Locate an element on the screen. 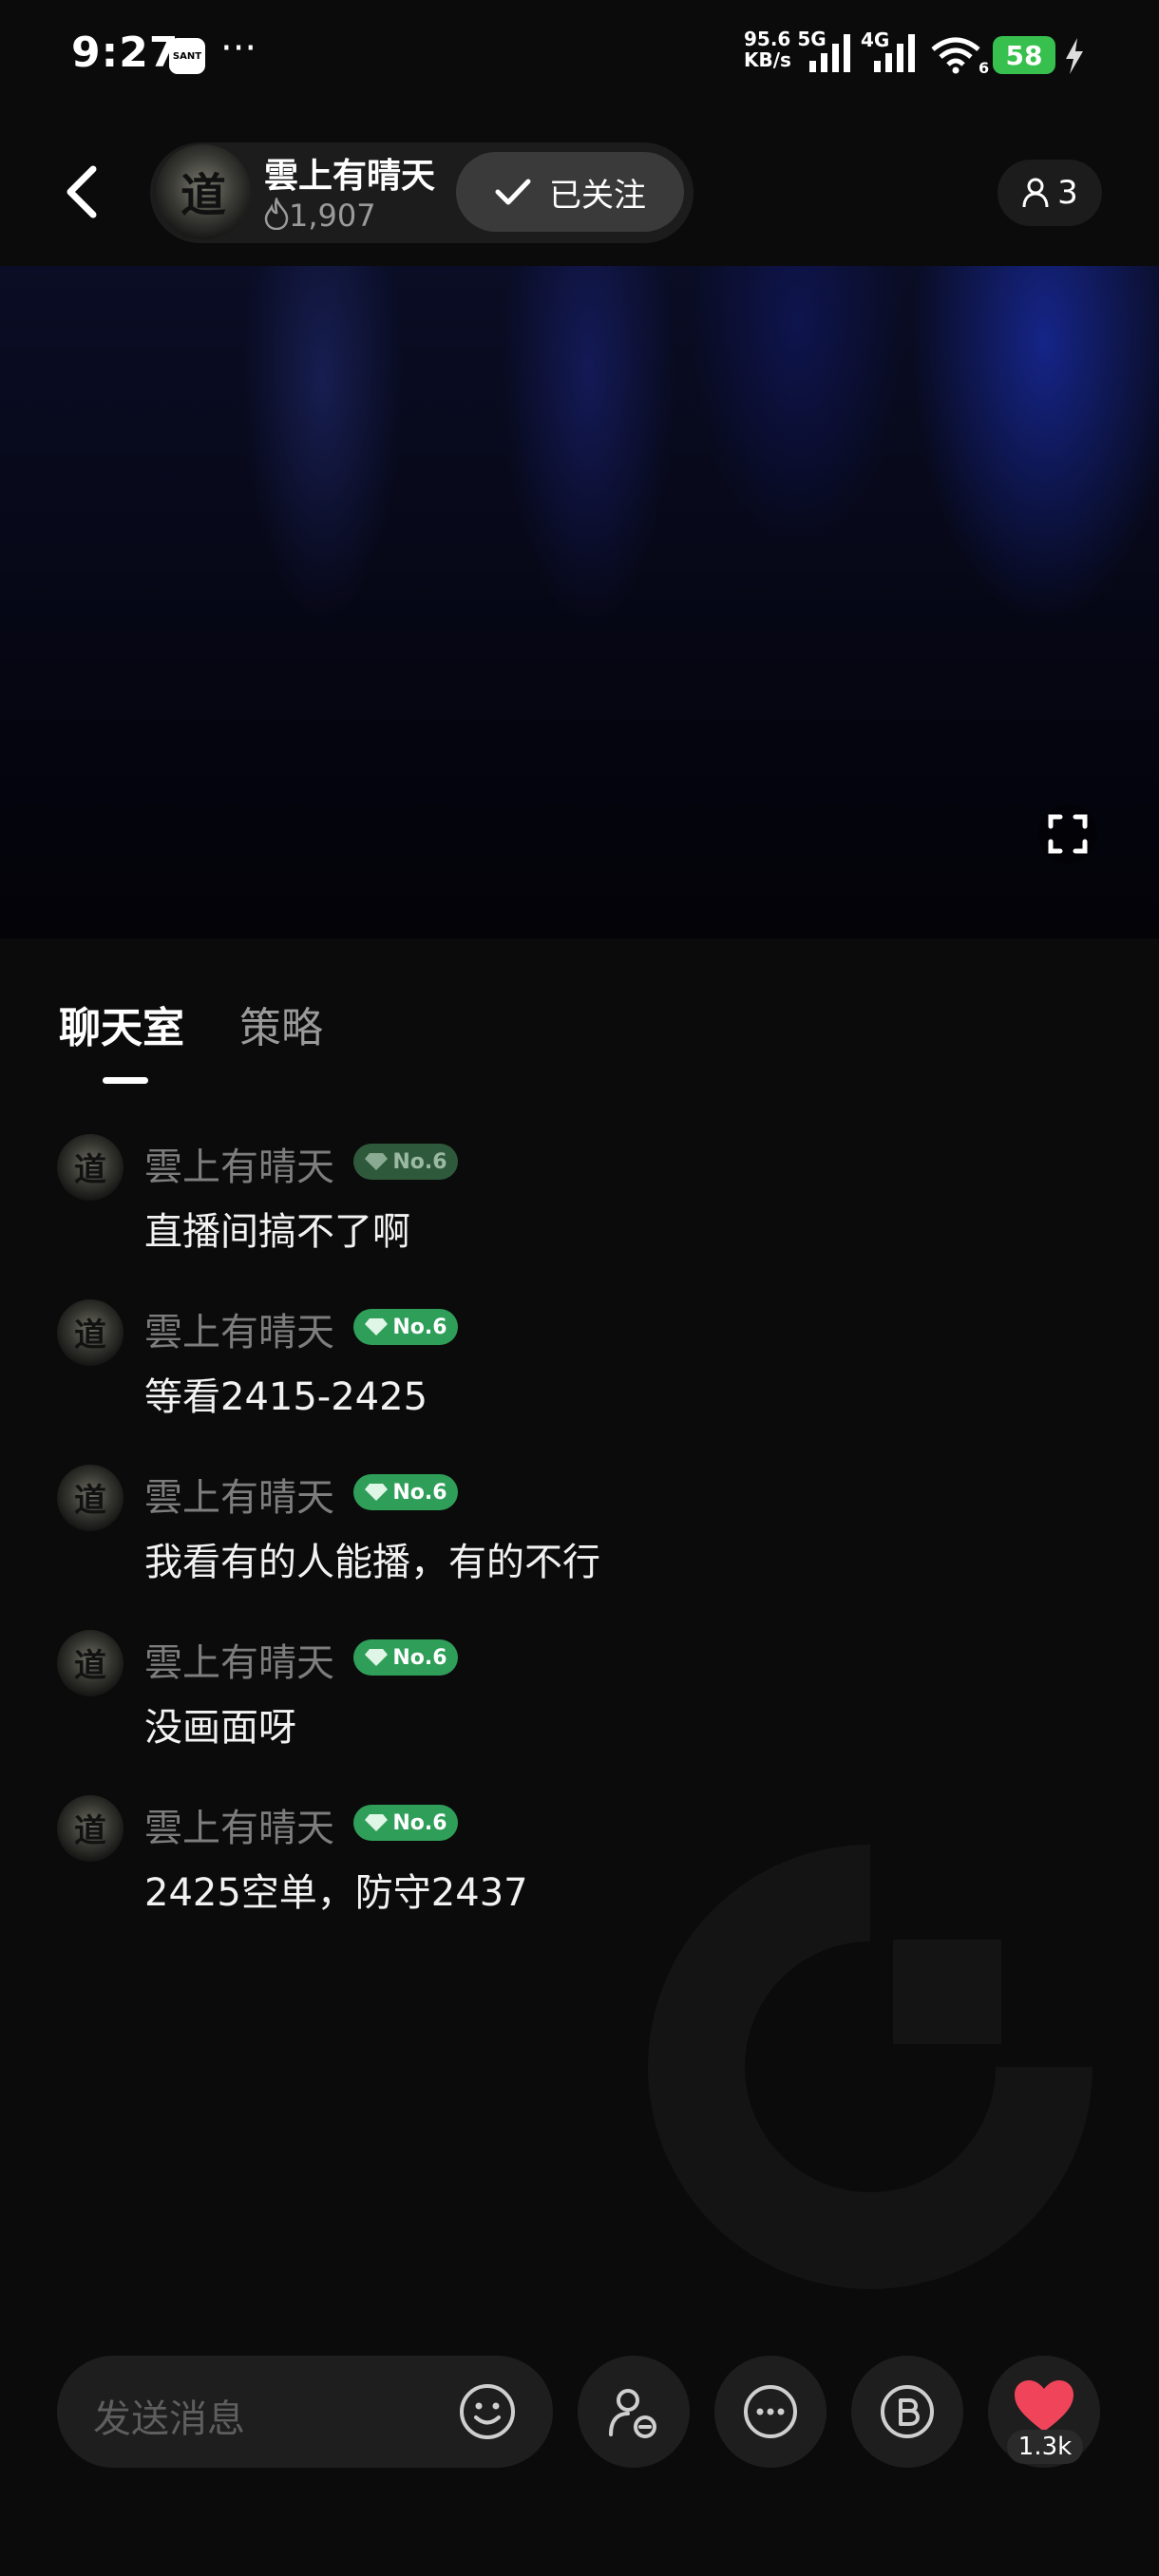 The image size is (1159, 2576). chat-message: 道 雲上有晴天 No.6 直播间搞不了啊 is located at coordinates (484, 1201).